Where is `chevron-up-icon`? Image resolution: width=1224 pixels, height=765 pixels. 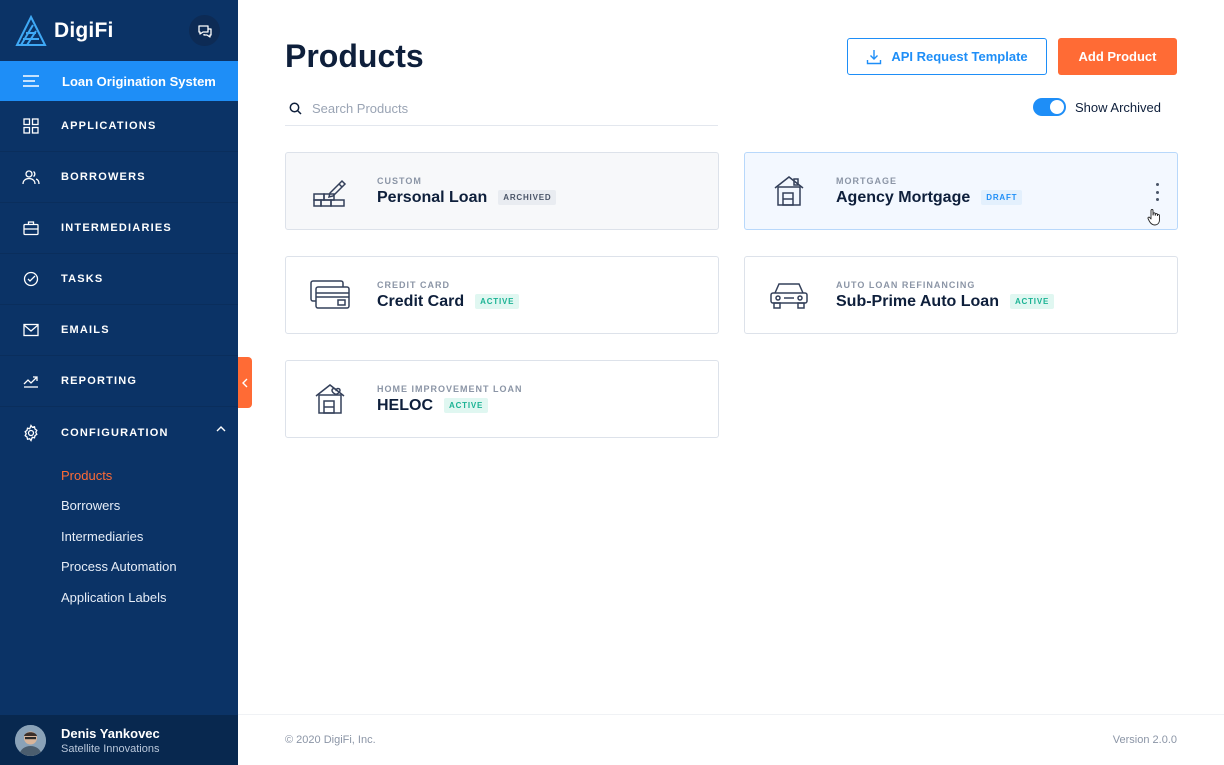
chevron-up-icon is located at coordinates (221, 429).